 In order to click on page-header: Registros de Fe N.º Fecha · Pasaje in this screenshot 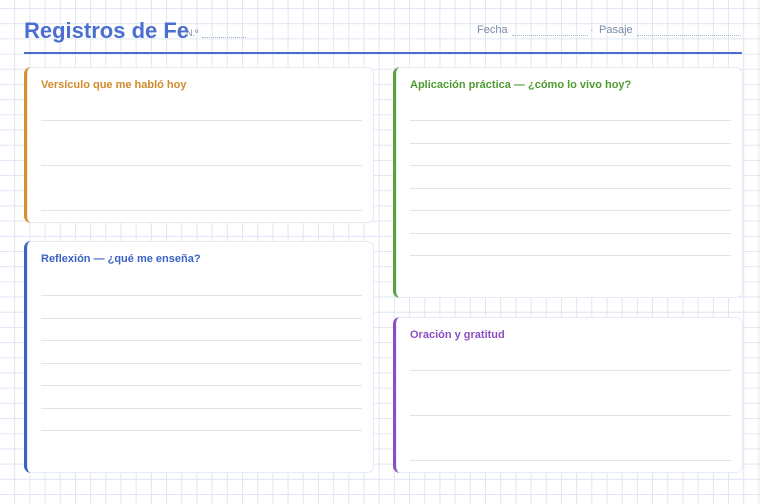, I will do `click(383, 35)`.